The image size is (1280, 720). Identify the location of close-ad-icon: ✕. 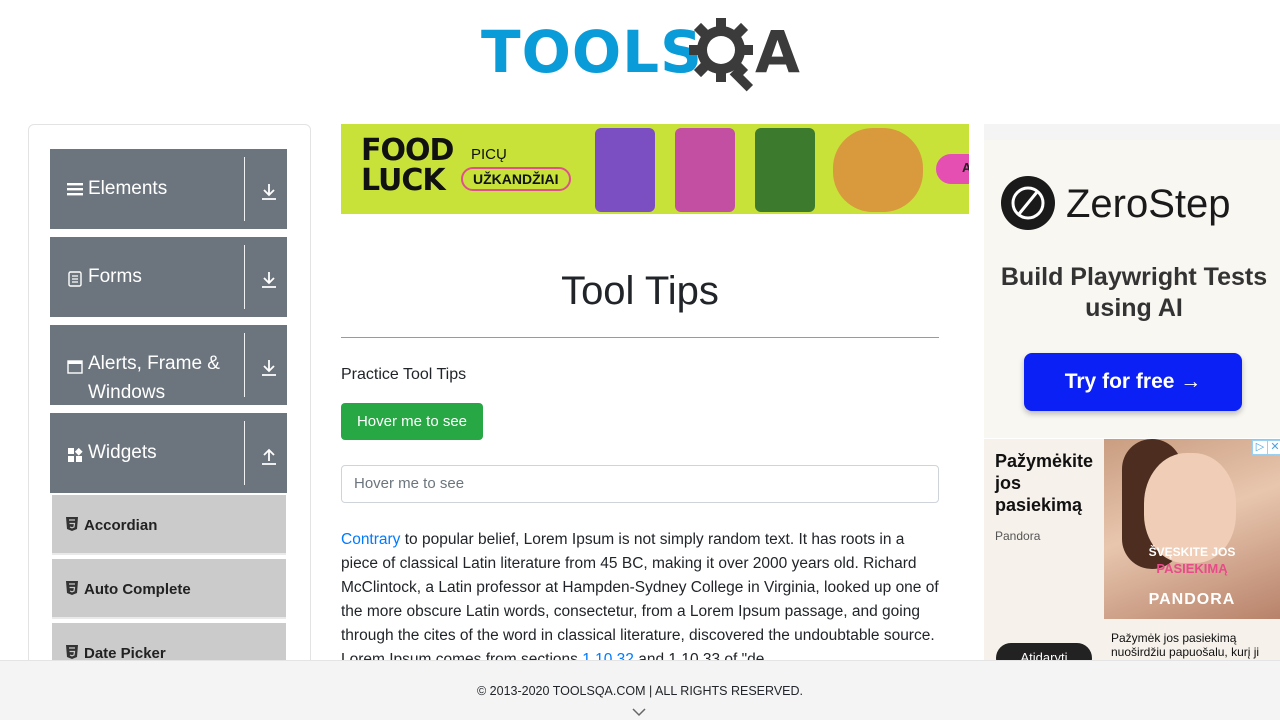
(1273, 447).